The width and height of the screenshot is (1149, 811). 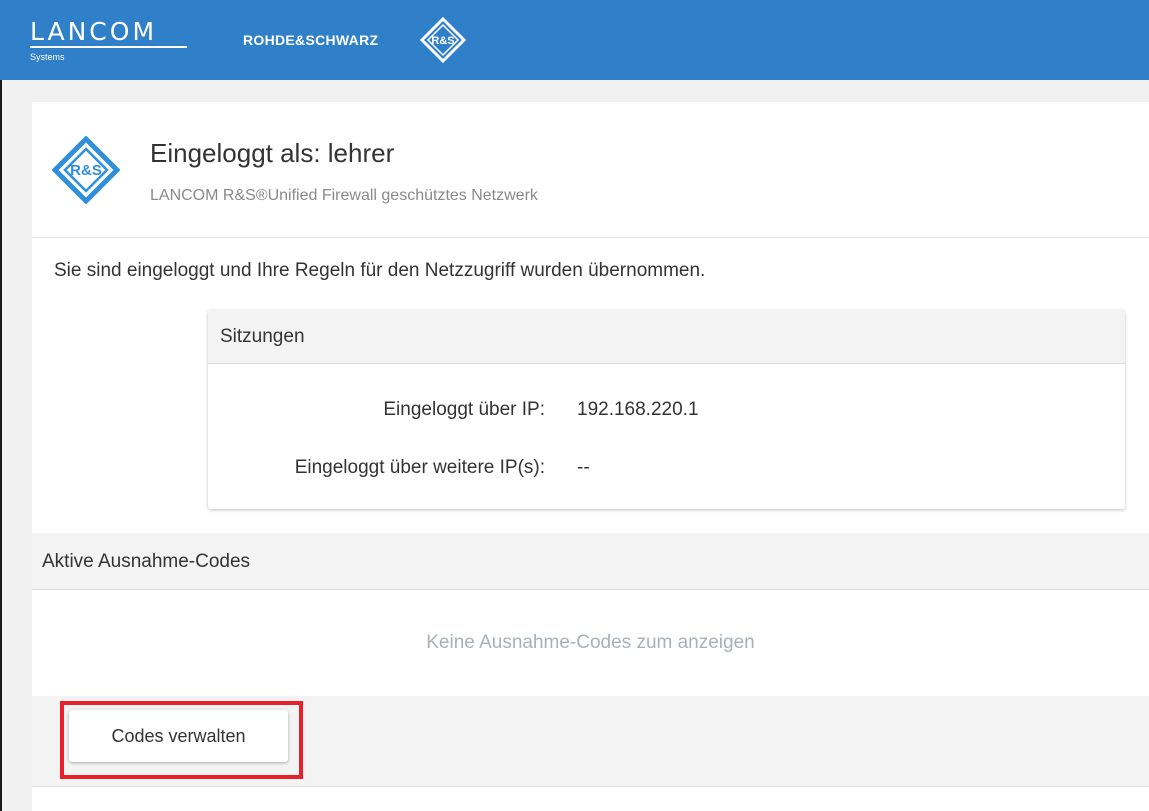 I want to click on exception-codes-empty-message: Keine Ausnahme-Codes zum anzeigen, so click(x=590, y=642).